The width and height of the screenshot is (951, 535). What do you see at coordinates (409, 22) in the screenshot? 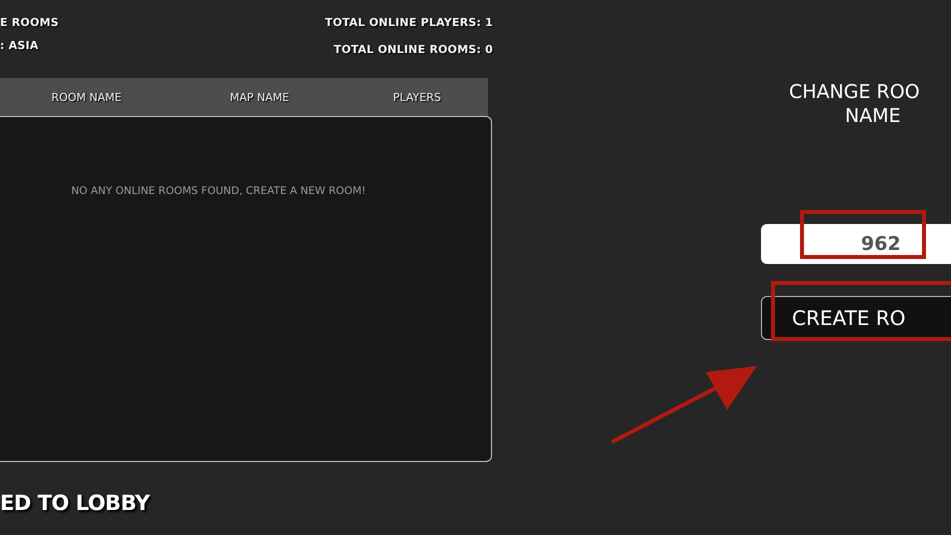
I see `total-players-label: TOTAL ONLINE PLAYERS: 1` at bounding box center [409, 22].